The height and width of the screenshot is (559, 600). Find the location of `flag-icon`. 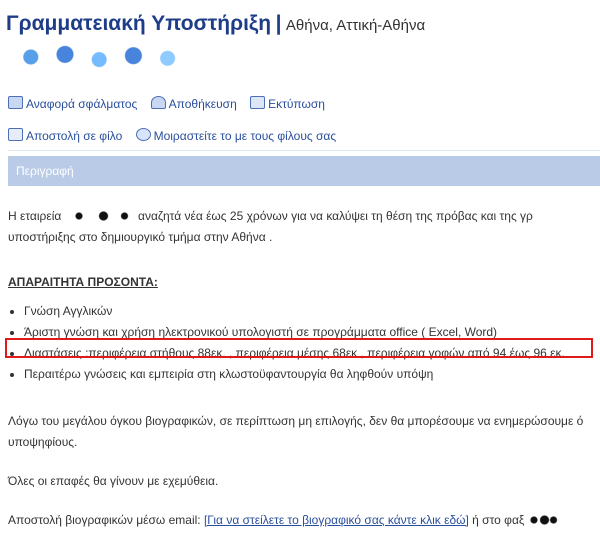

flag-icon is located at coordinates (15, 102).